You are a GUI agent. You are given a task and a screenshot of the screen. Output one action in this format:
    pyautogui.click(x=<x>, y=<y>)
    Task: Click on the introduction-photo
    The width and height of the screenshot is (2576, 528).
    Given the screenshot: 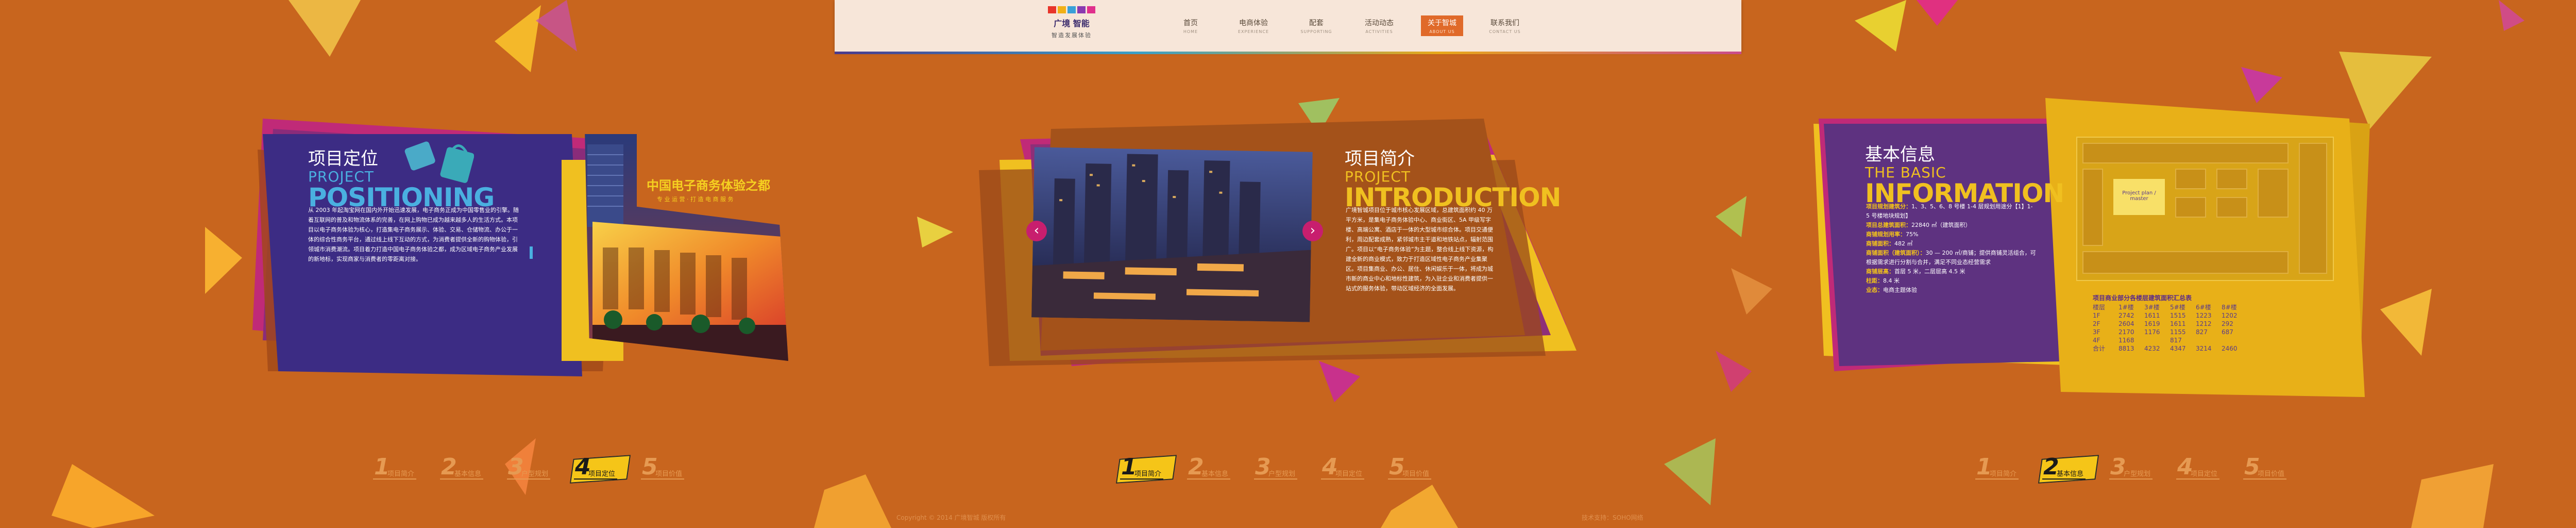 What is the action you would take?
    pyautogui.click(x=1172, y=234)
    